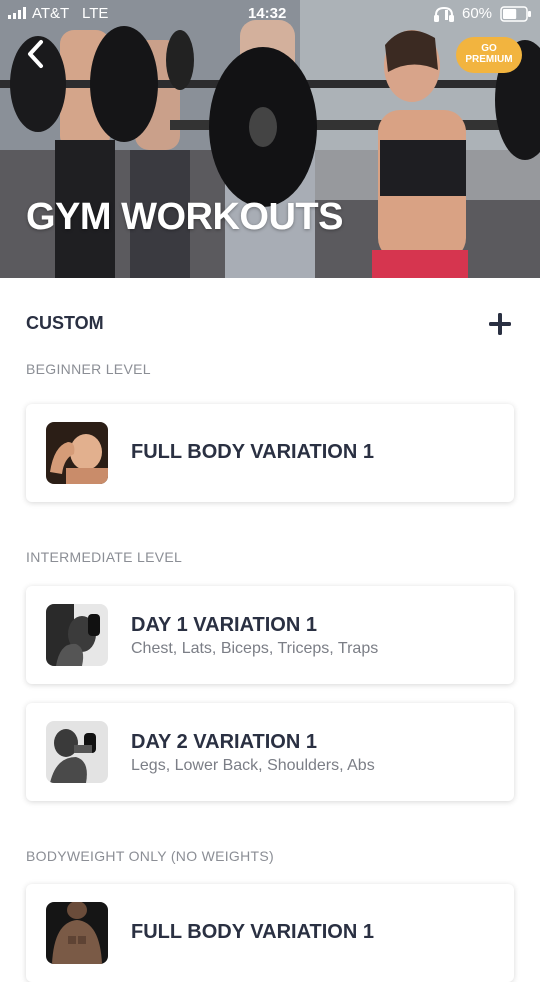 The image size is (540, 982). Describe the element at coordinates (17, 13) in the screenshot. I see `signal-bars-icon` at that location.